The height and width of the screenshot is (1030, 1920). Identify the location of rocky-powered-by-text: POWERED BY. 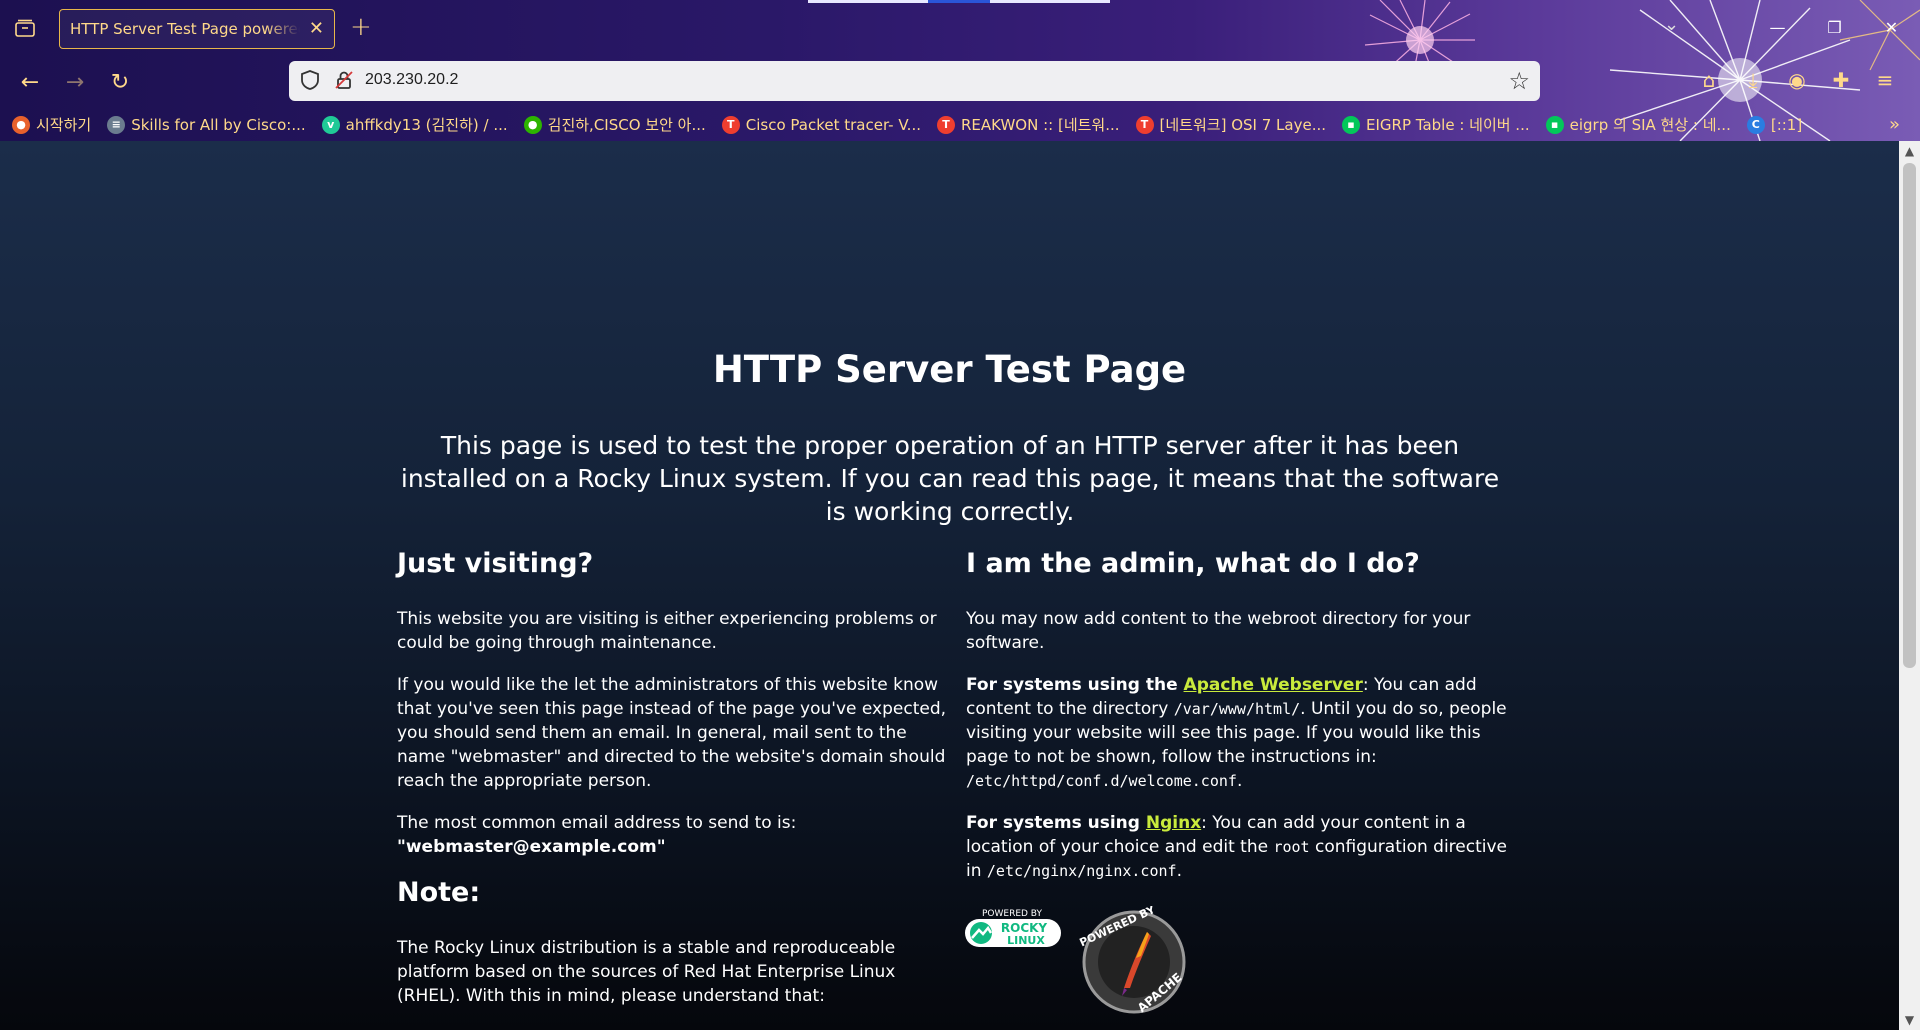
(1012, 914).